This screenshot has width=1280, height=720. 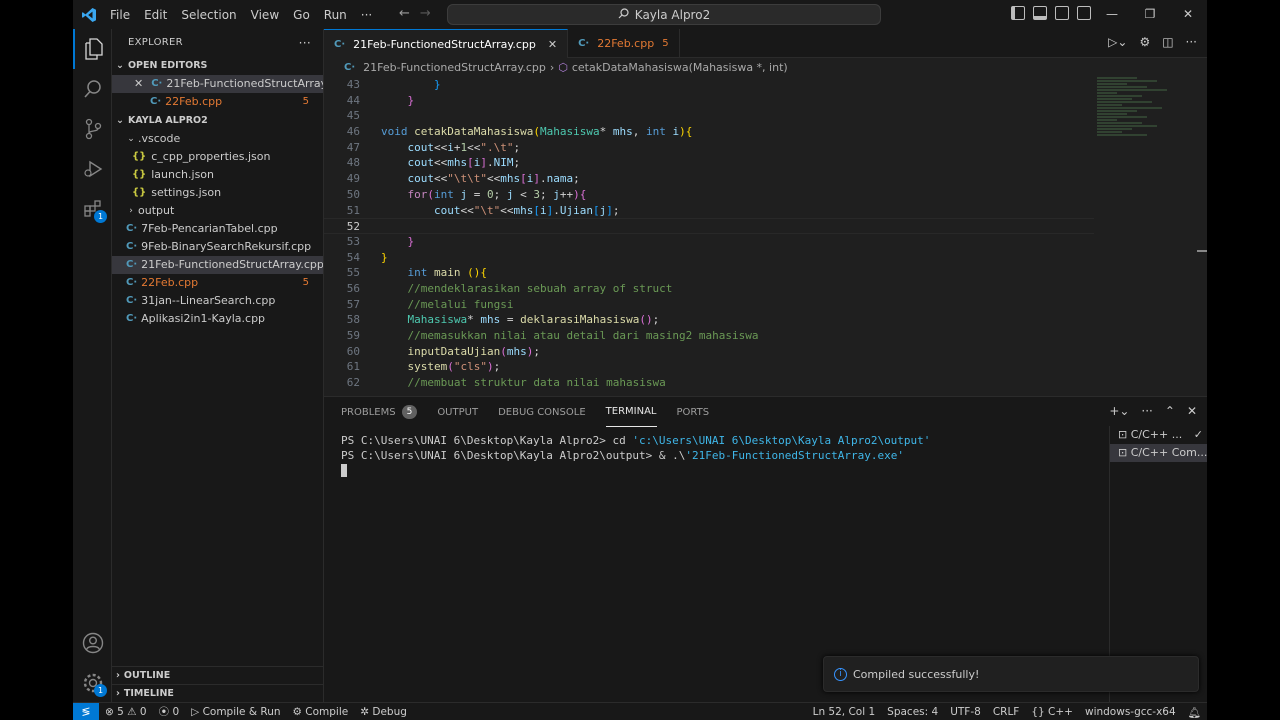 I want to click on editor-actions: ▷⌄ ⚙ ◫ ···, so click(x=1152, y=42).